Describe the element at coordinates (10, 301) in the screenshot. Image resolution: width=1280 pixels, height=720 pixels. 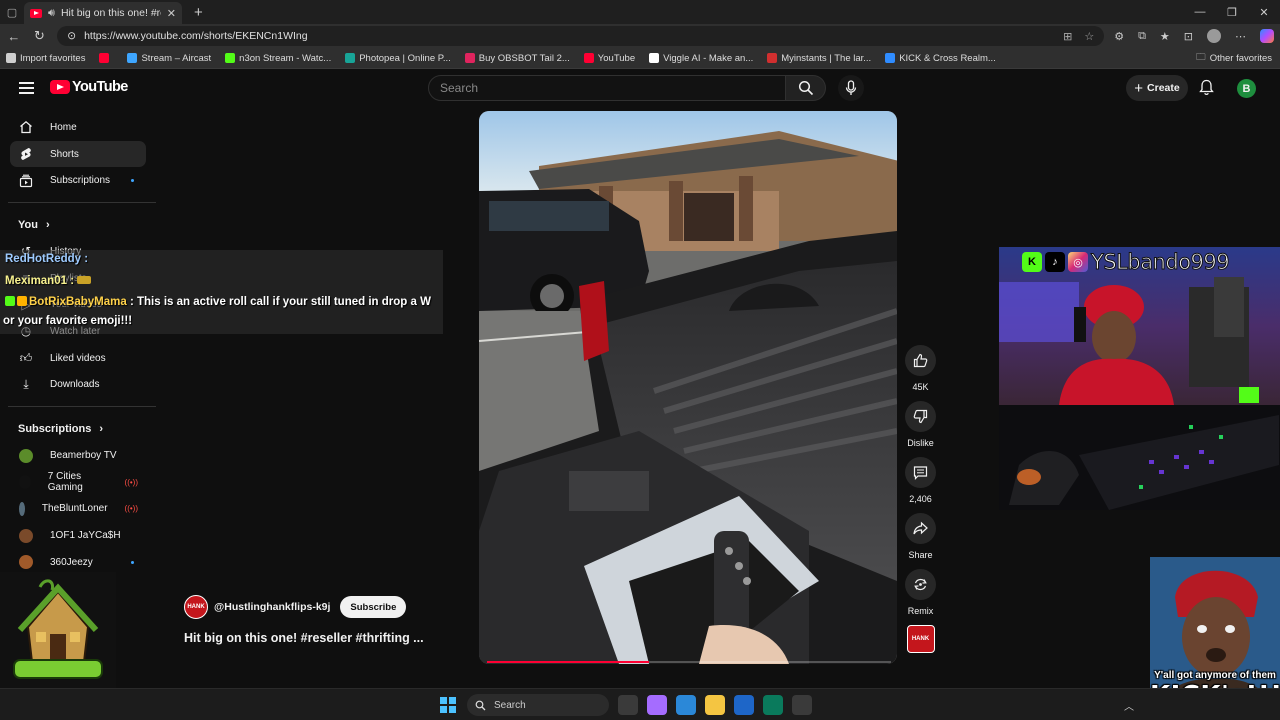
I see `kick-badge-icon` at that location.